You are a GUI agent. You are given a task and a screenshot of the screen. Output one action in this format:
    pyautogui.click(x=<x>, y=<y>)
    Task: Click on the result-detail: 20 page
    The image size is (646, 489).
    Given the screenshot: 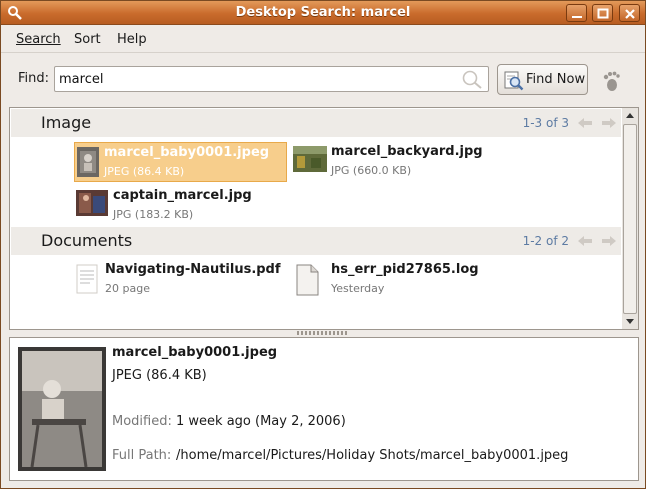 What is the action you would take?
    pyautogui.click(x=127, y=288)
    